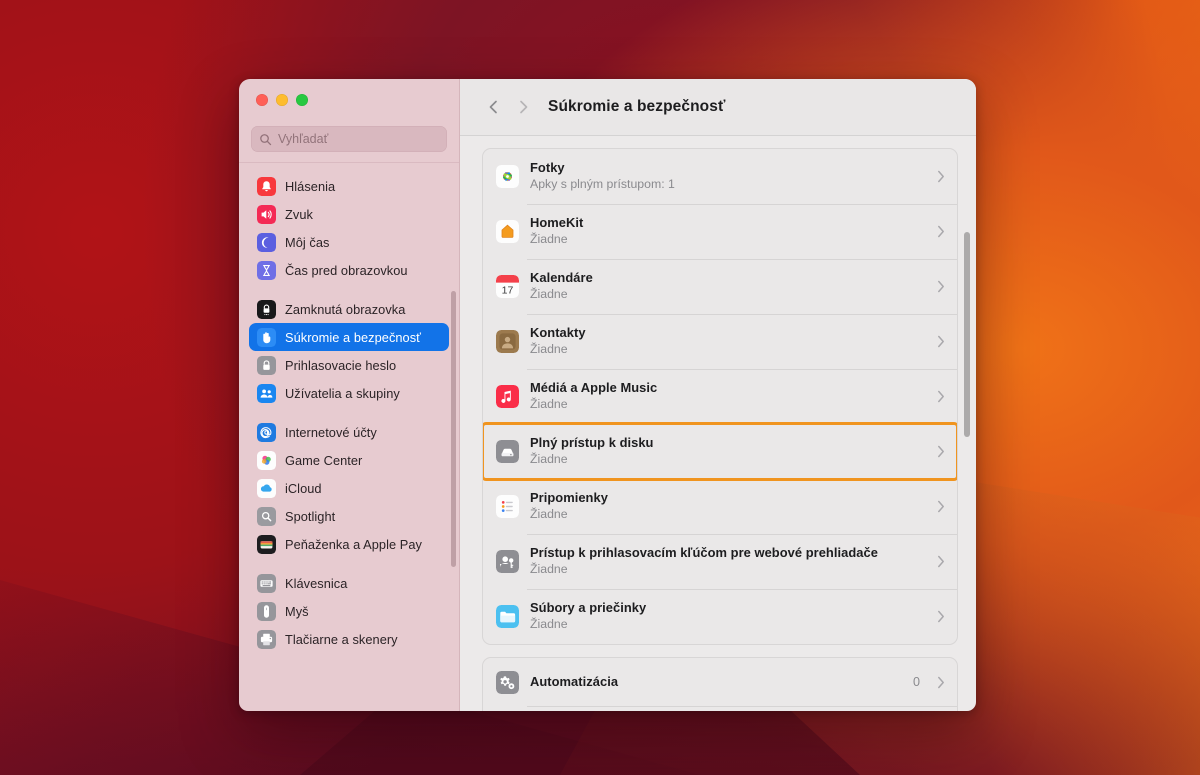 The image size is (1200, 775). Describe the element at coordinates (728, 176) in the screenshot. I see `row-text: Fotky Apky s plným prístupom: 1` at that location.